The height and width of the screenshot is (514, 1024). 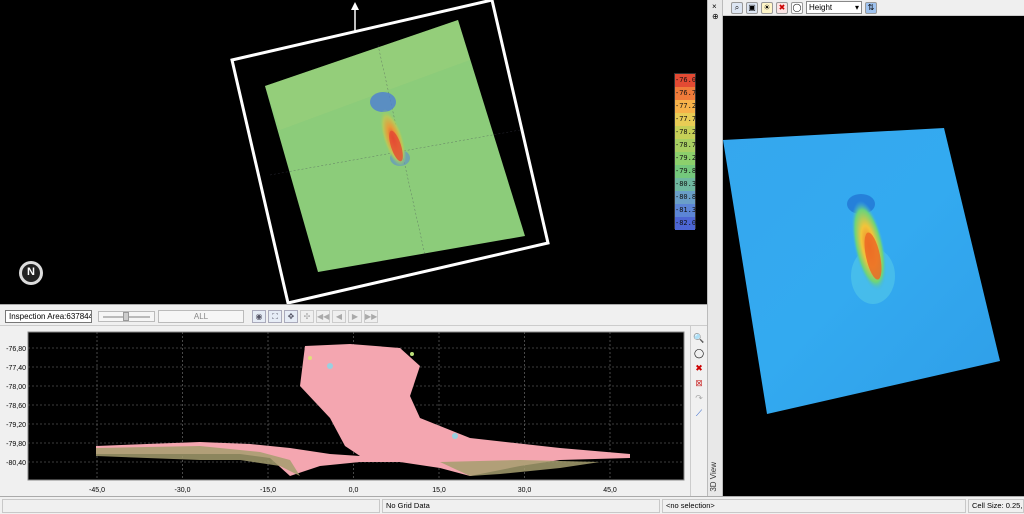 I want to click on legend-value: -79.8, so click(x=685, y=171).